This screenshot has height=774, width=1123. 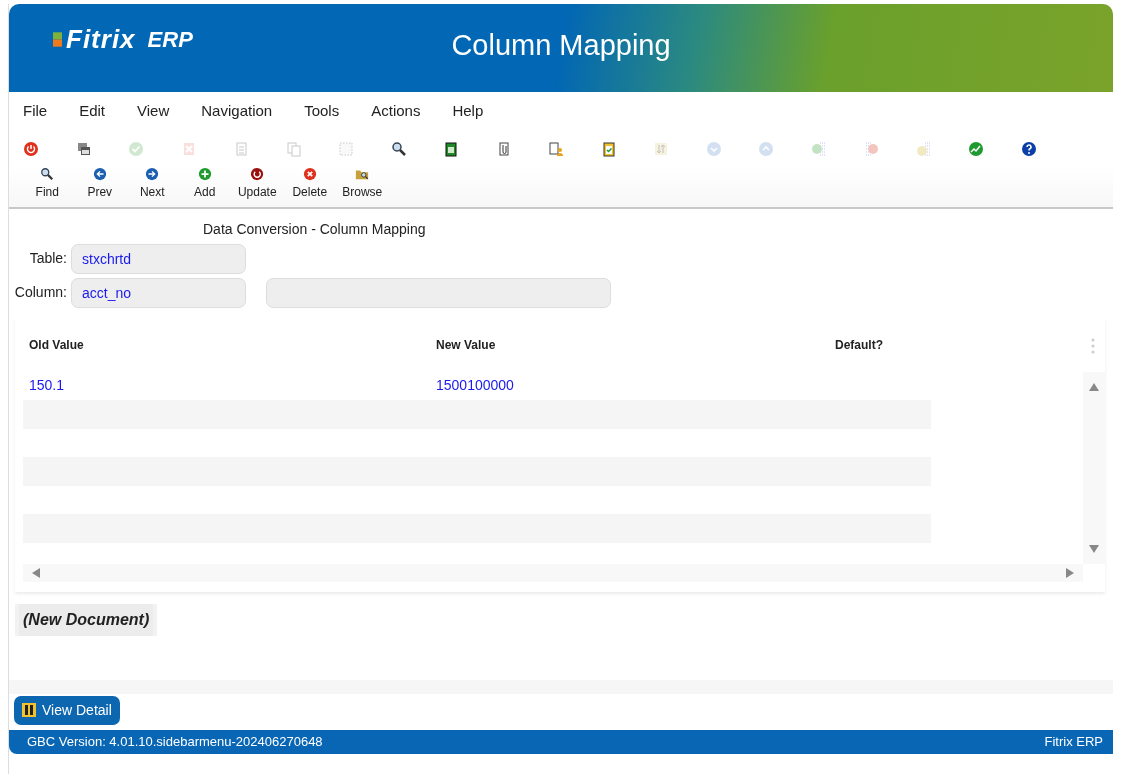 What do you see at coordinates (257, 173) in the screenshot?
I see `refresh-icon` at bounding box center [257, 173].